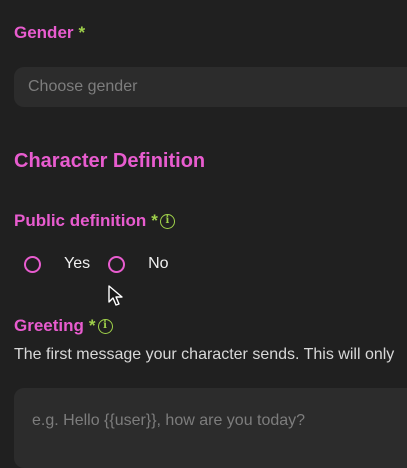  Describe the element at coordinates (57, 264) in the screenshot. I see `radio-option-yes: Yes` at that location.